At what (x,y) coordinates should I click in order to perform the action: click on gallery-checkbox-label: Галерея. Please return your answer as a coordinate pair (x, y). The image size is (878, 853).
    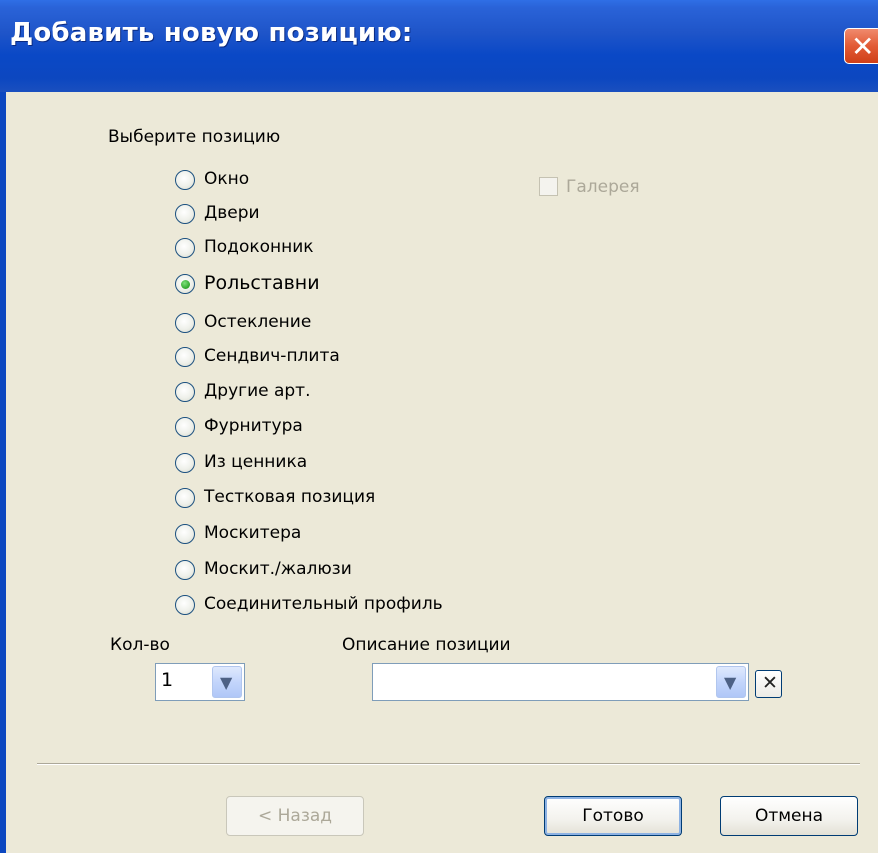
    Looking at the image, I should click on (603, 187).